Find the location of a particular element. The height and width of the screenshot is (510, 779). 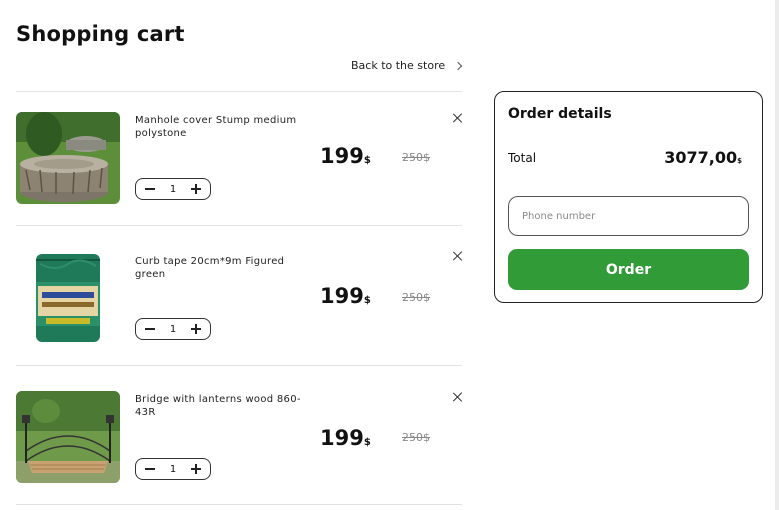

page-title: Shopping cart is located at coordinates (100, 34).